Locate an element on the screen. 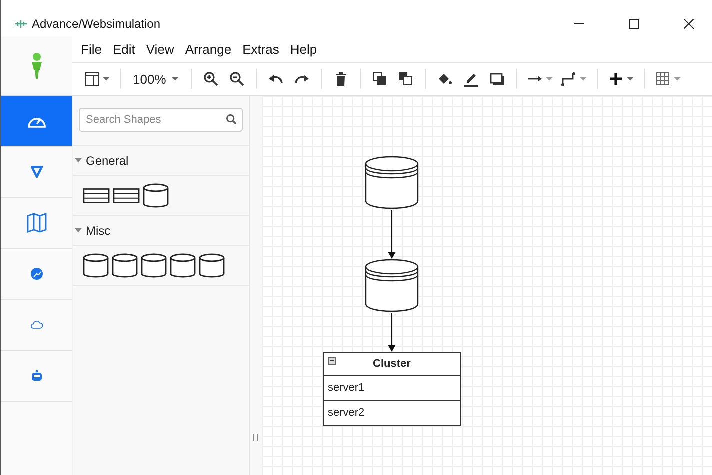 This screenshot has width=712, height=475. menu-item: Help is located at coordinates (304, 49).